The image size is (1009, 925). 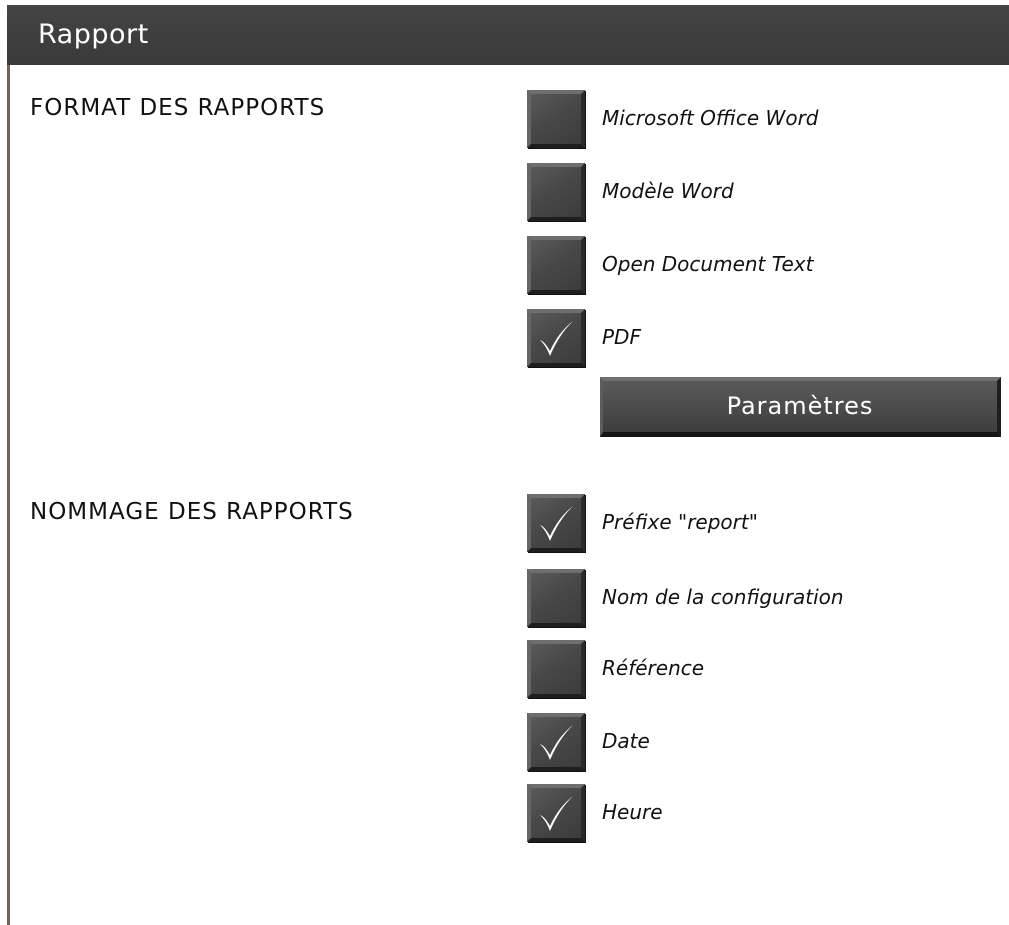 What do you see at coordinates (556, 265) in the screenshot?
I see `checkbox-odt` at bounding box center [556, 265].